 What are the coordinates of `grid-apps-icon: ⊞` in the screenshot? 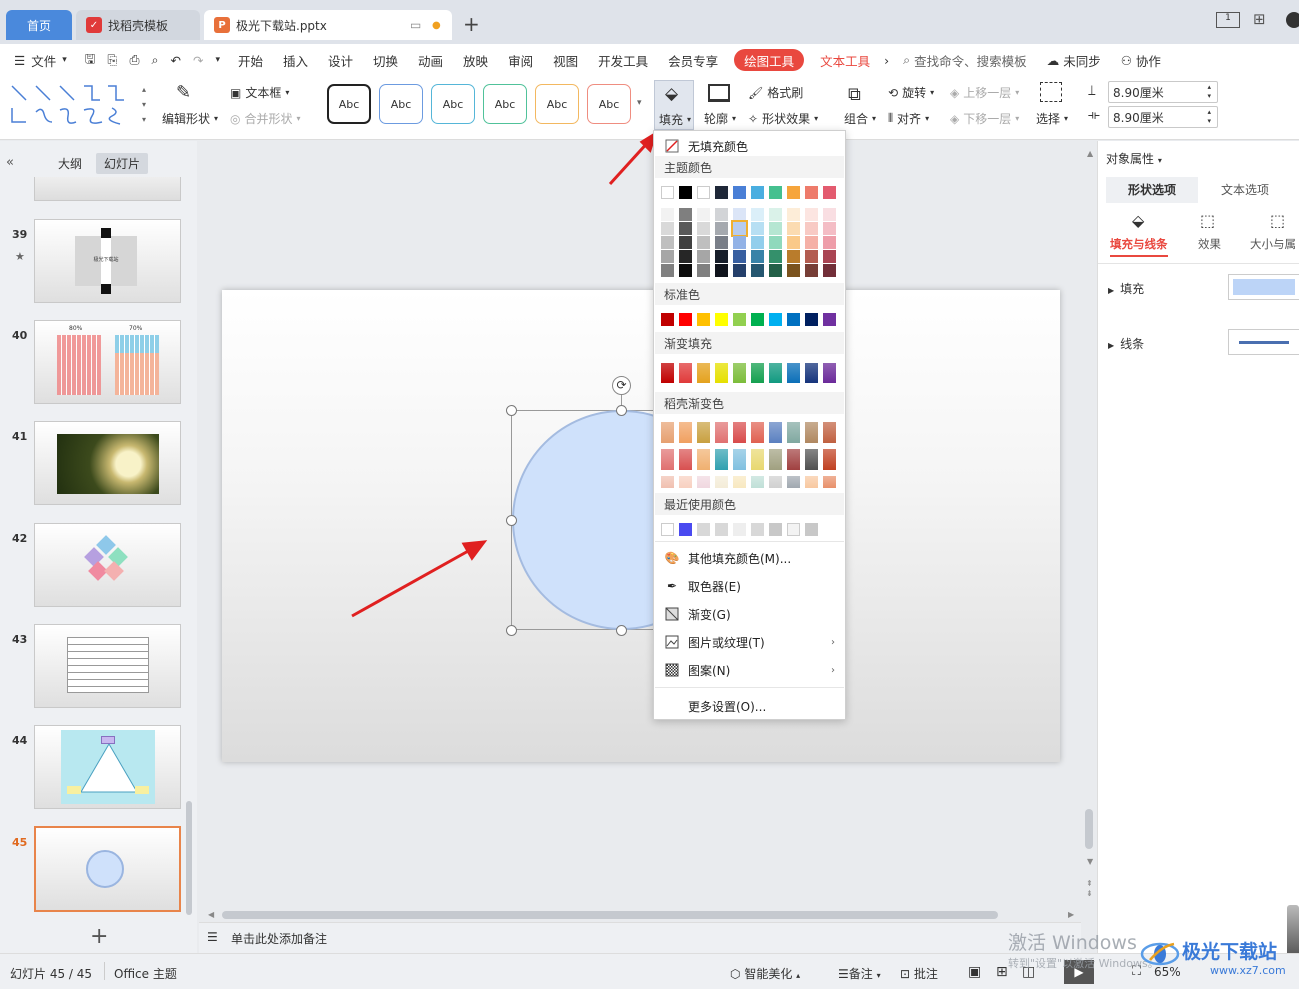 It's located at (1259, 19).